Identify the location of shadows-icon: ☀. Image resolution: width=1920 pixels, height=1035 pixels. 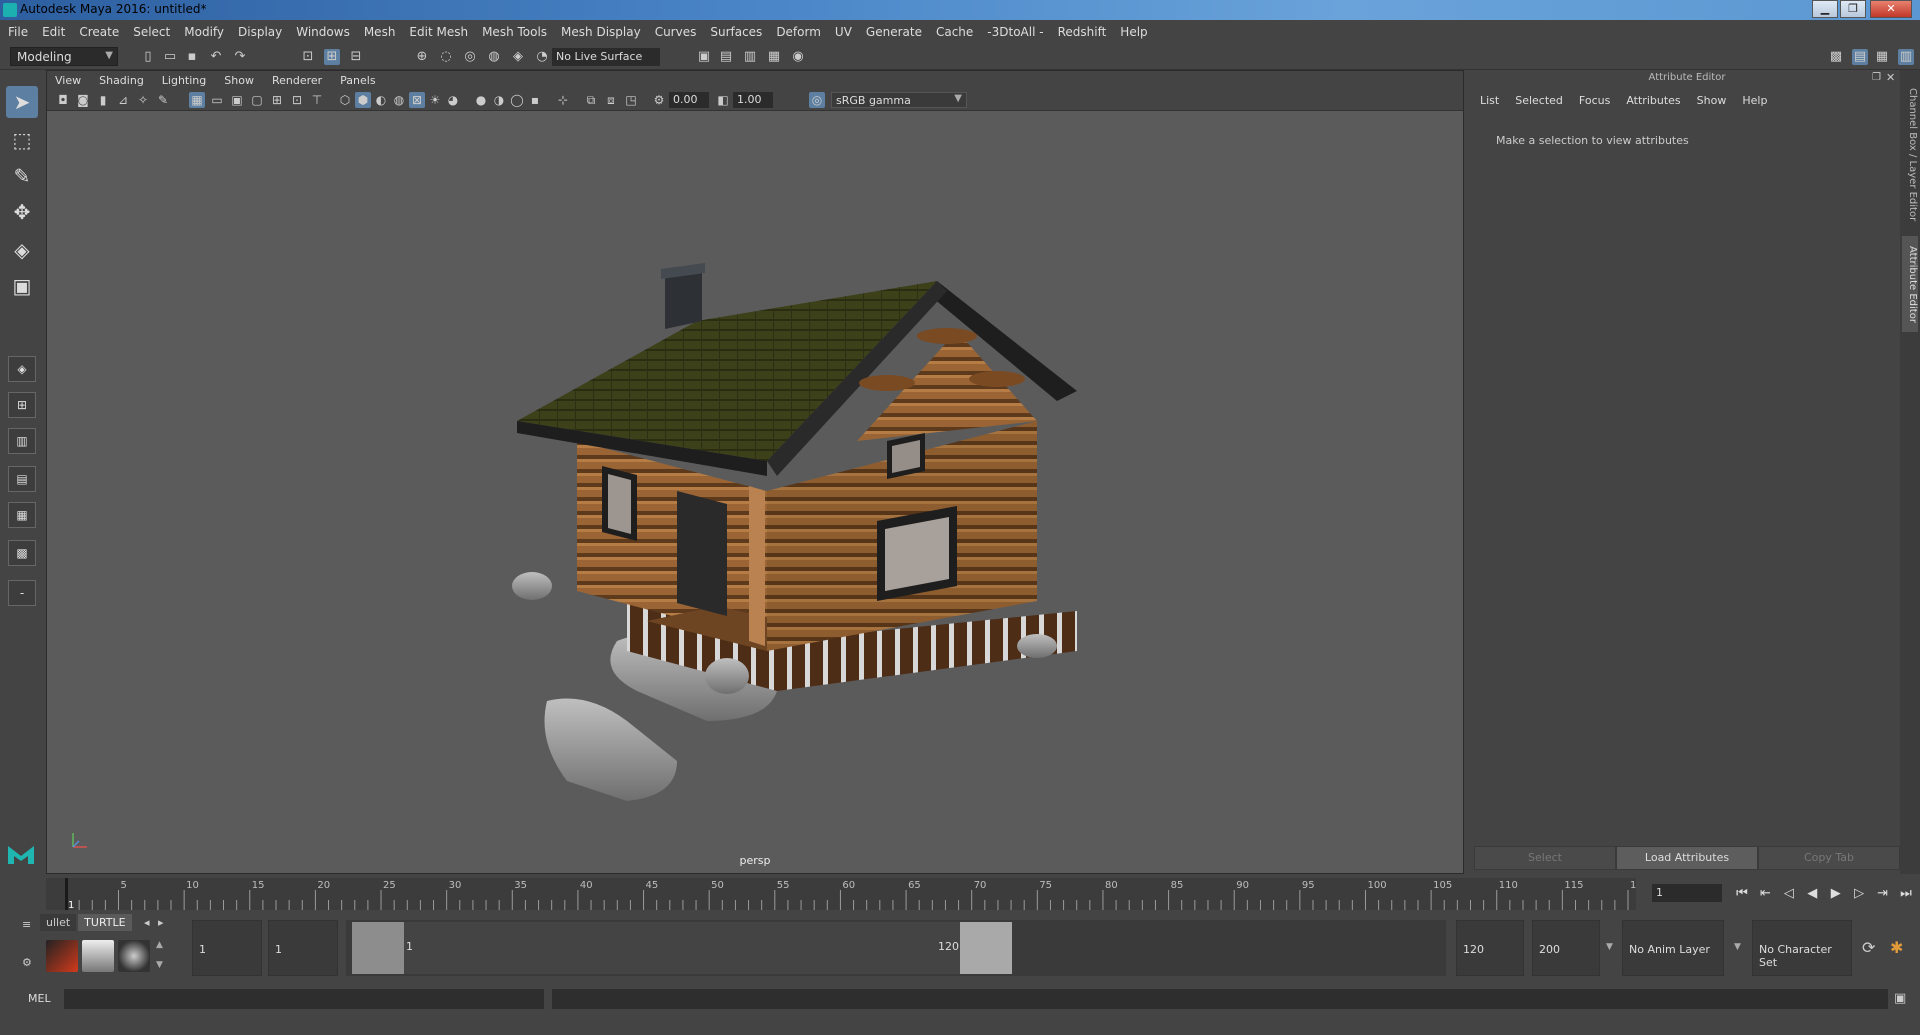
(435, 100).